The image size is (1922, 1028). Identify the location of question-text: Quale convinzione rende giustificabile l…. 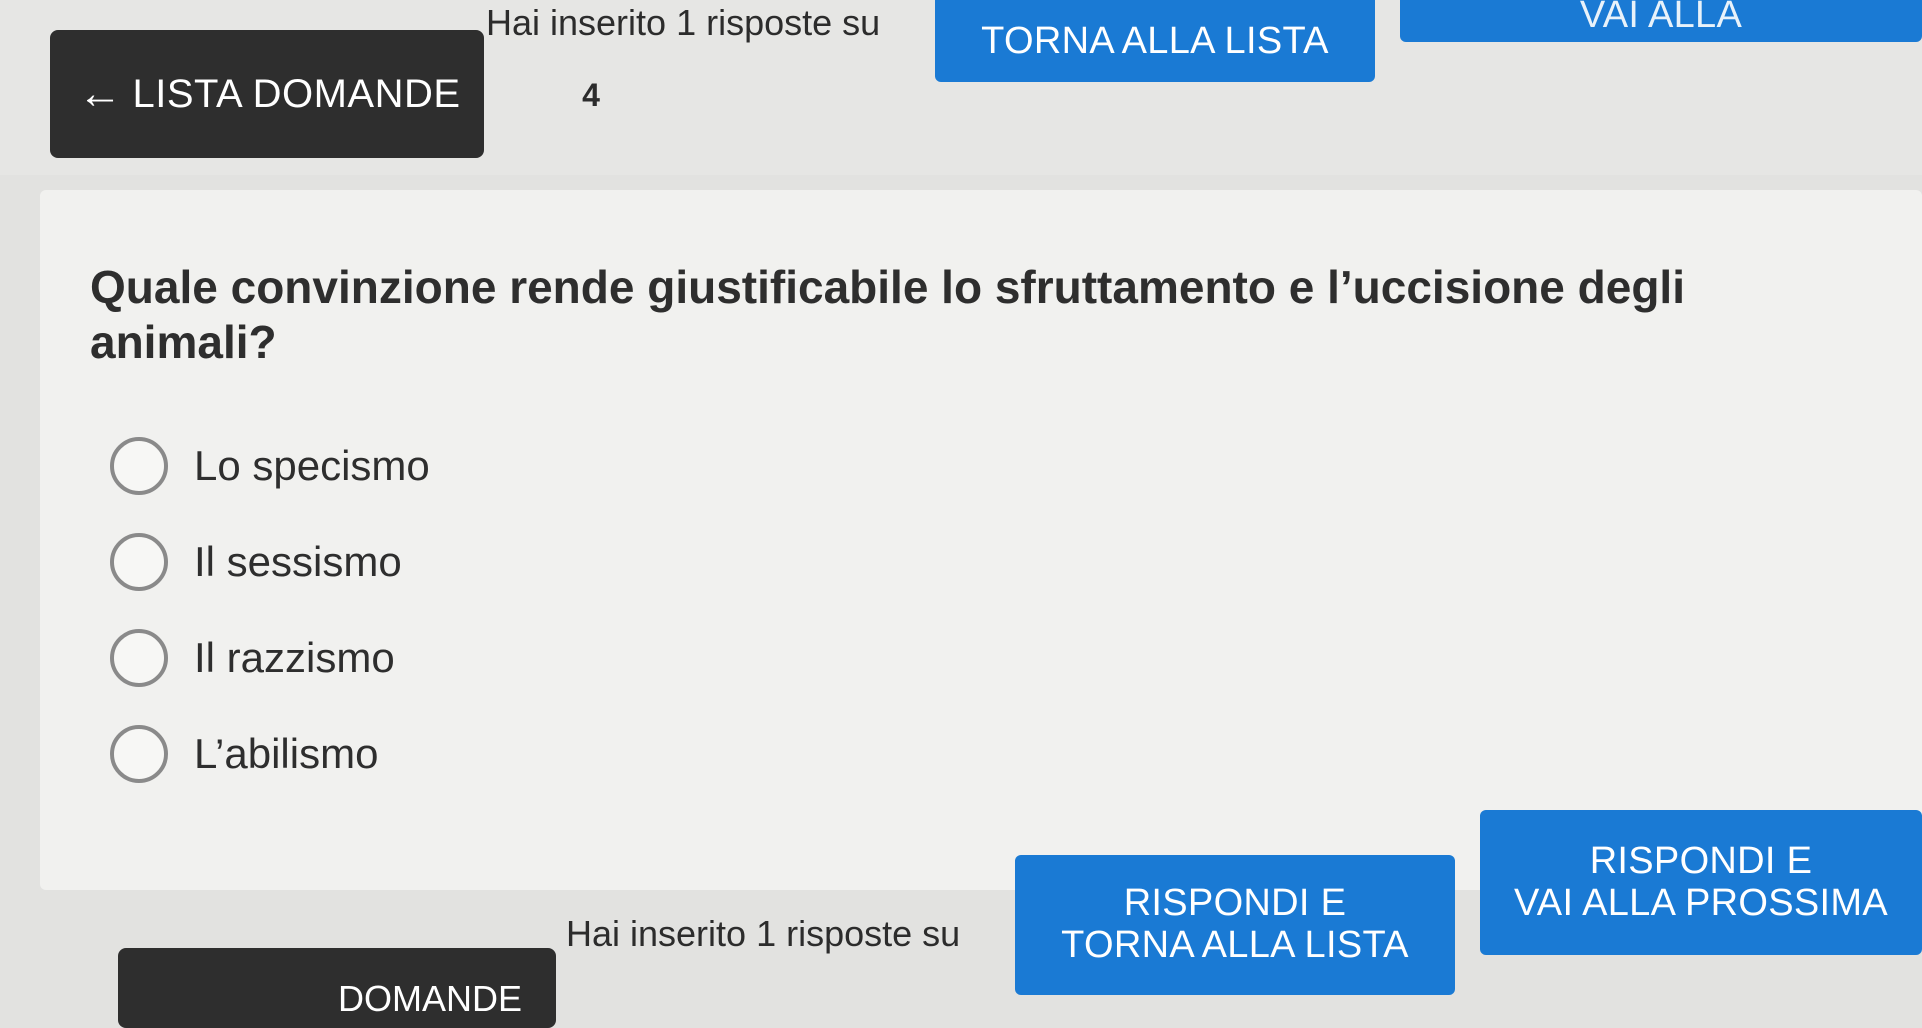
(887, 315).